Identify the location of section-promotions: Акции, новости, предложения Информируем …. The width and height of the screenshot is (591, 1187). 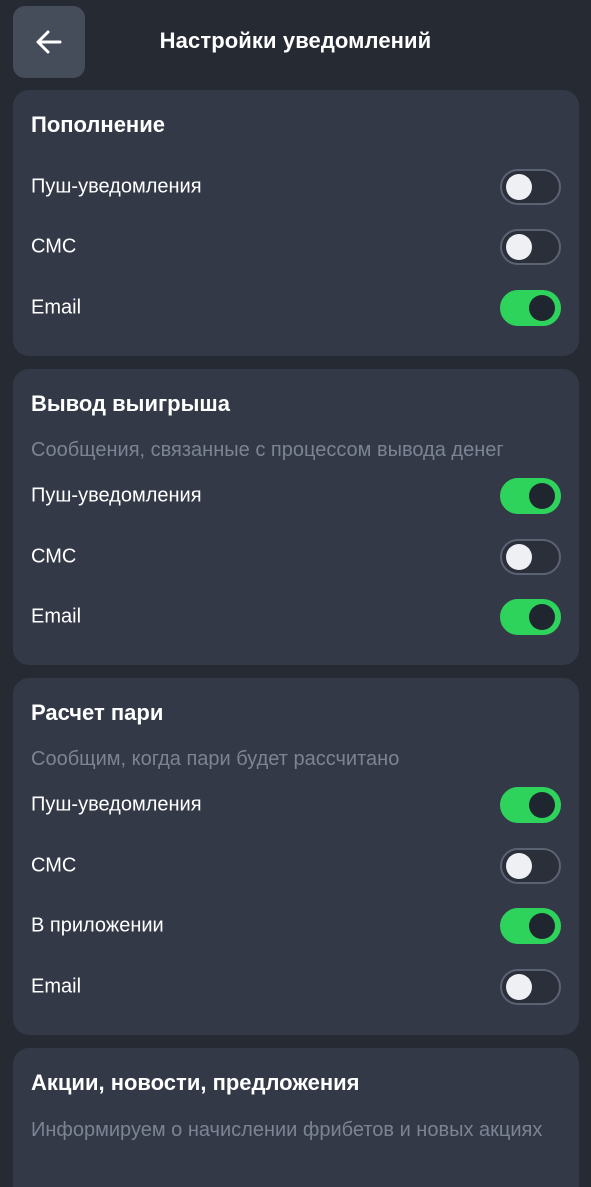
(296, 1117).